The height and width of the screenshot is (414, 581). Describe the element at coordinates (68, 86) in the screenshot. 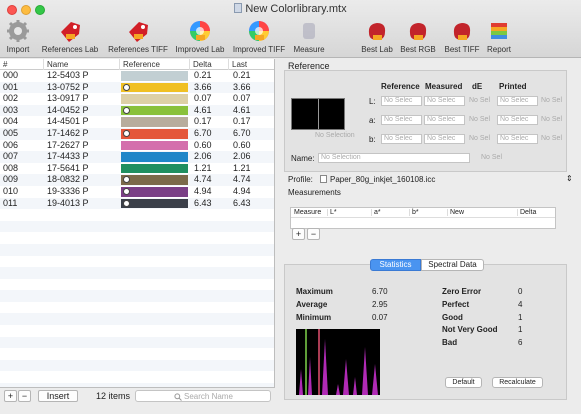

I see `row-name: 13-0752 P` at that location.